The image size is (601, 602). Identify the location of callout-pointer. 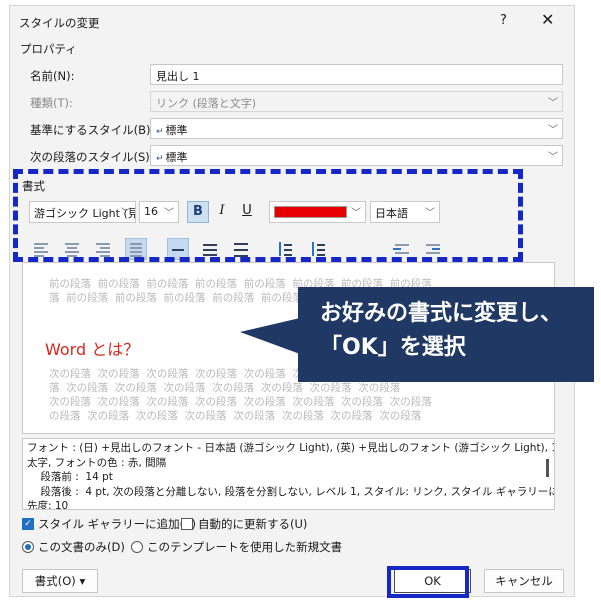
(270, 336).